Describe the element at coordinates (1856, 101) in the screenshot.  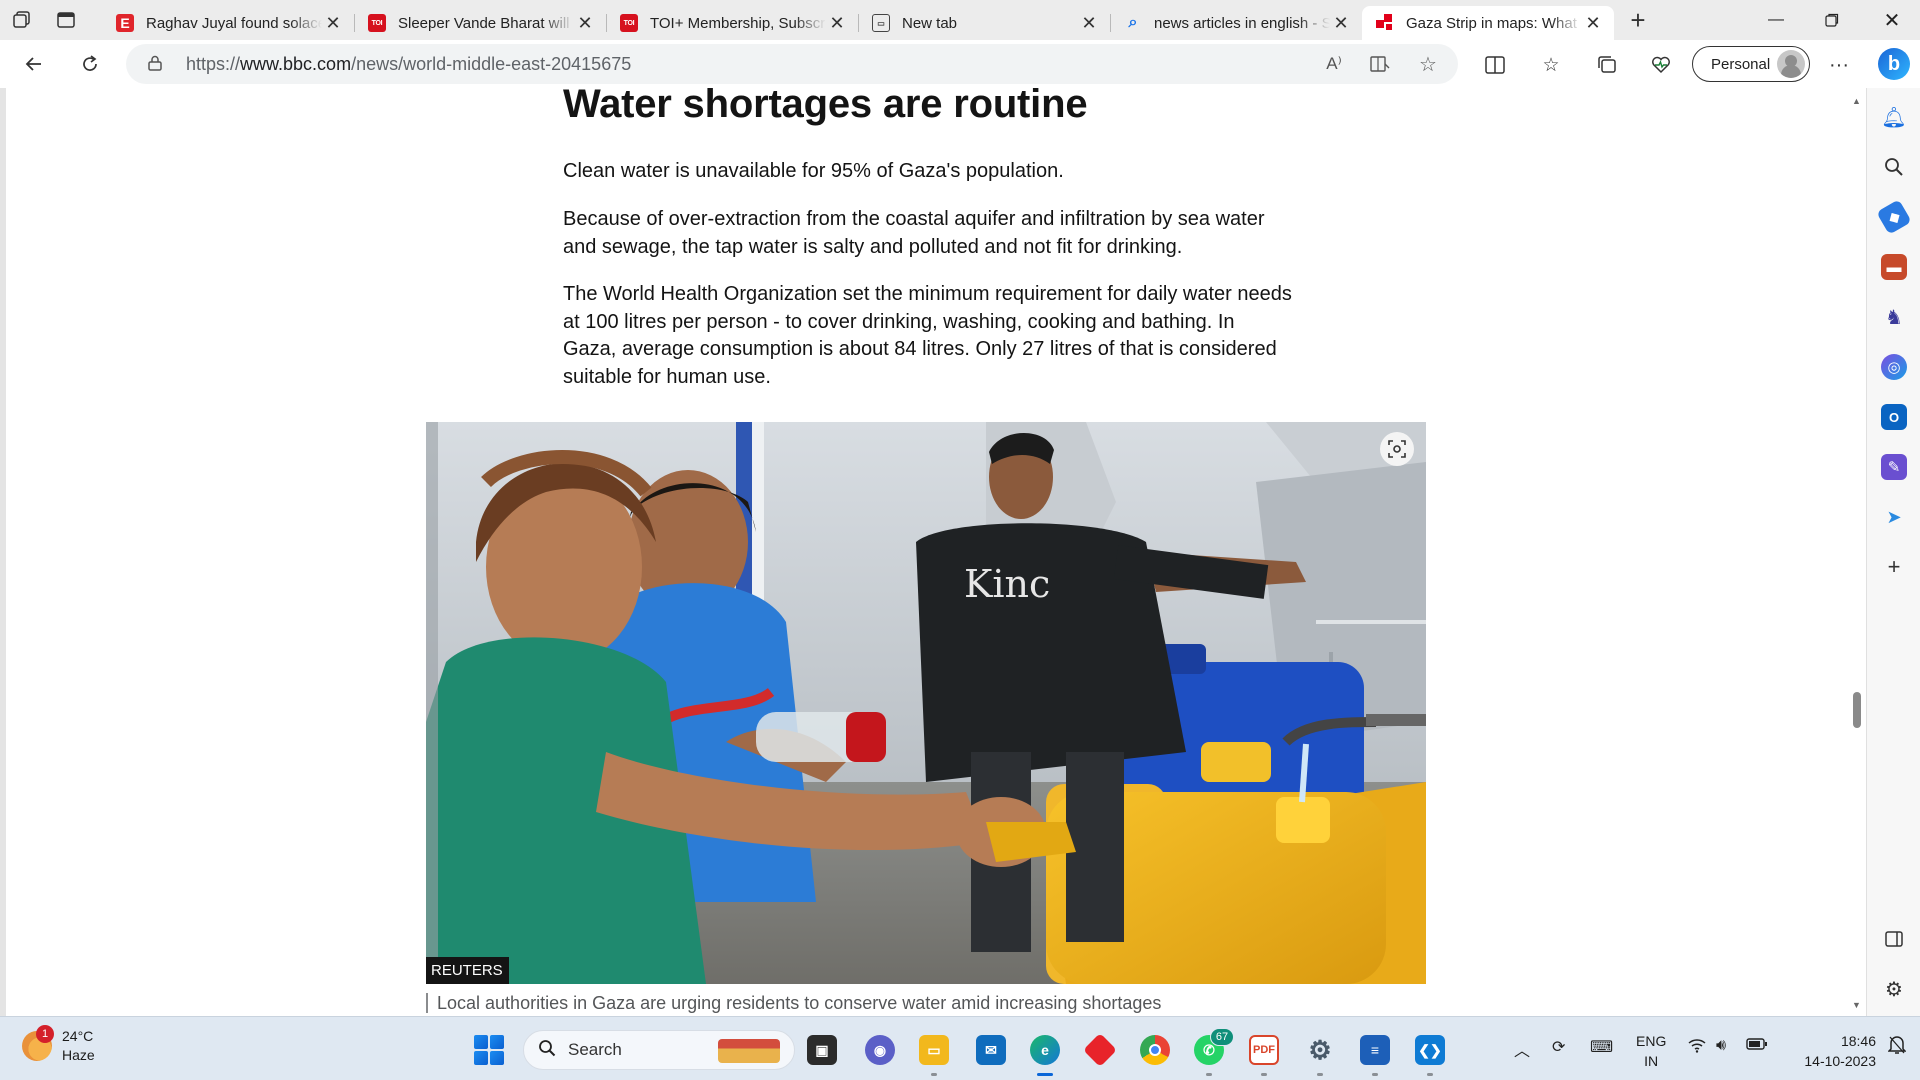
I see `scroll-up-arrow-icon: ▲` at that location.